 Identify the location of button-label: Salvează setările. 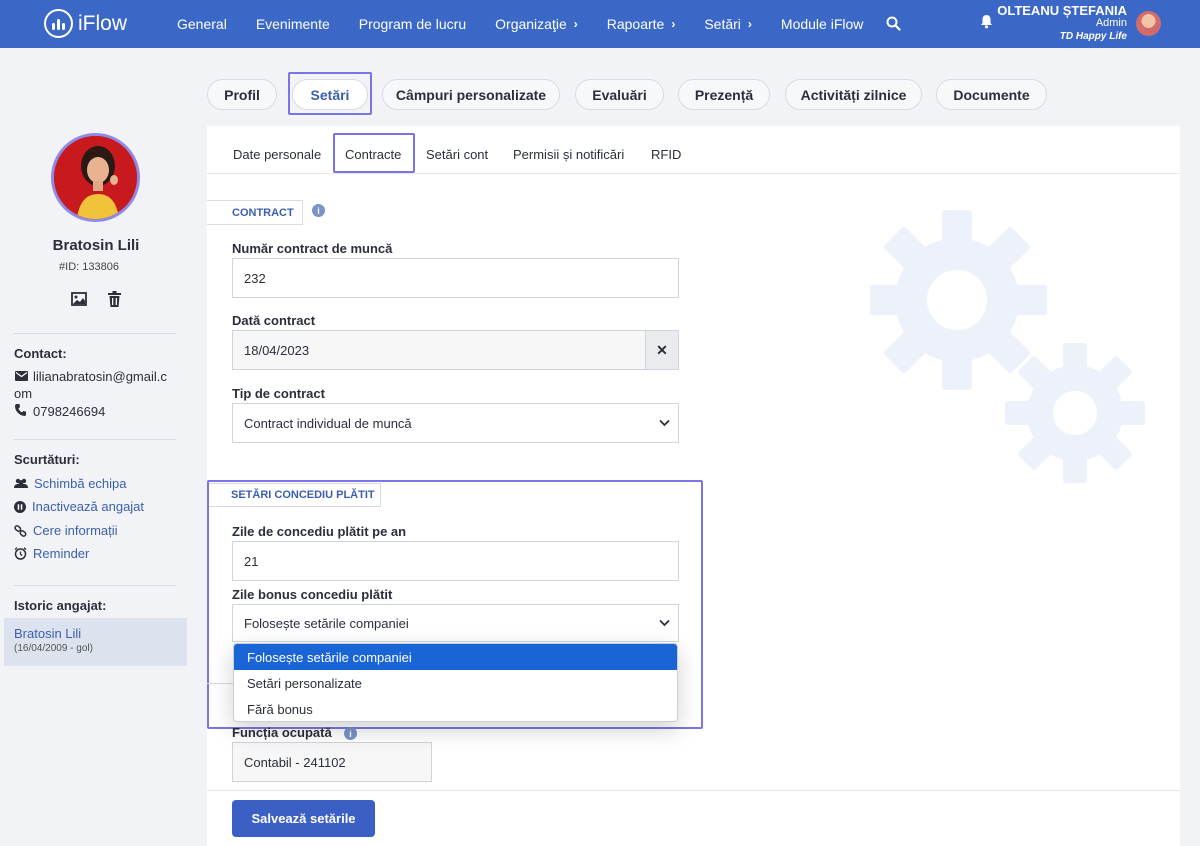
(303, 818).